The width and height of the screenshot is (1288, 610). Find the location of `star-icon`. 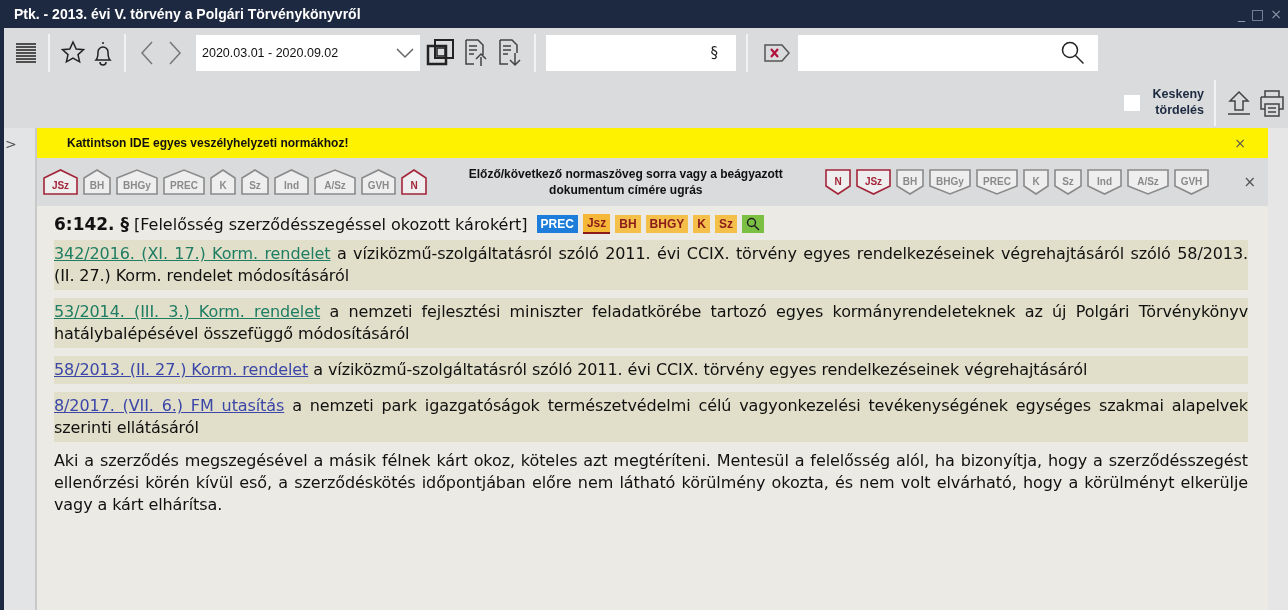

star-icon is located at coordinates (73, 53).